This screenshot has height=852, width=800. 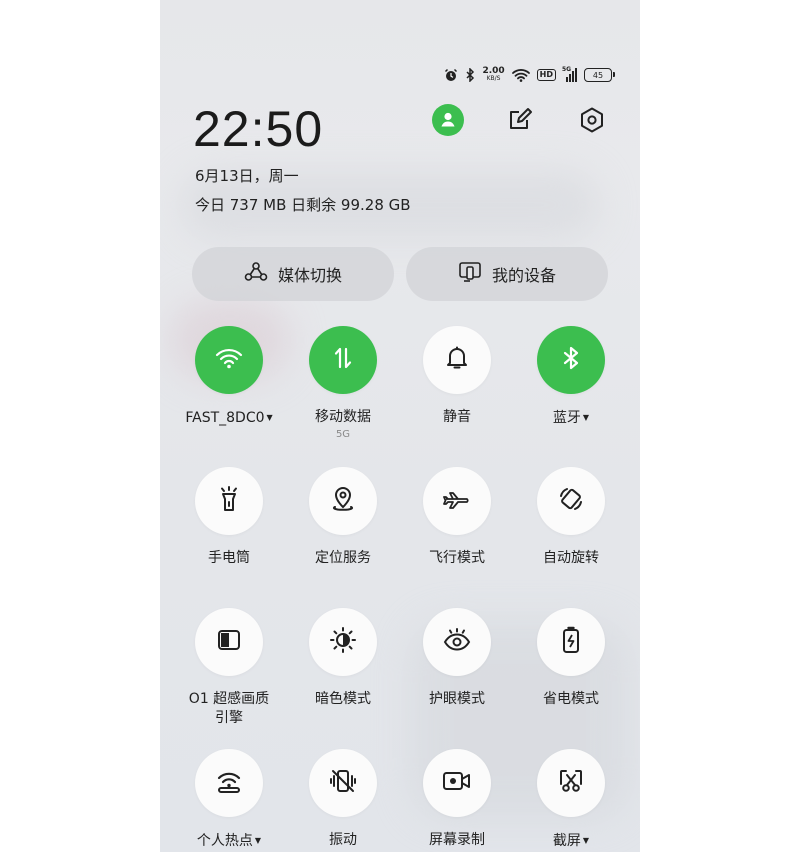 I want to click on tile-label: 截屏 ▼, so click(x=571, y=841).